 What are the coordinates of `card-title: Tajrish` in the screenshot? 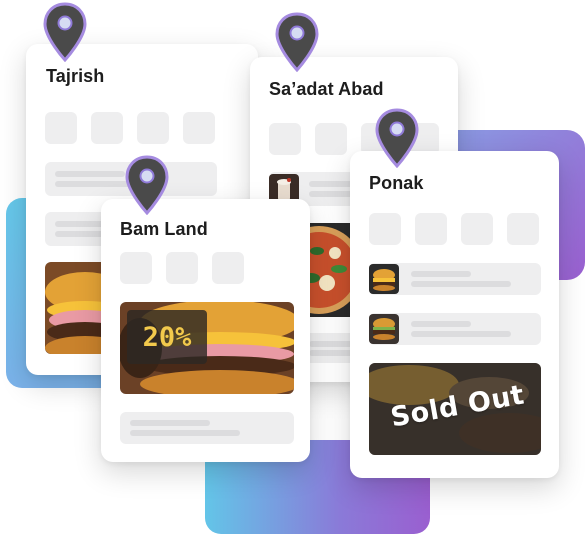 It's located at (75, 76).